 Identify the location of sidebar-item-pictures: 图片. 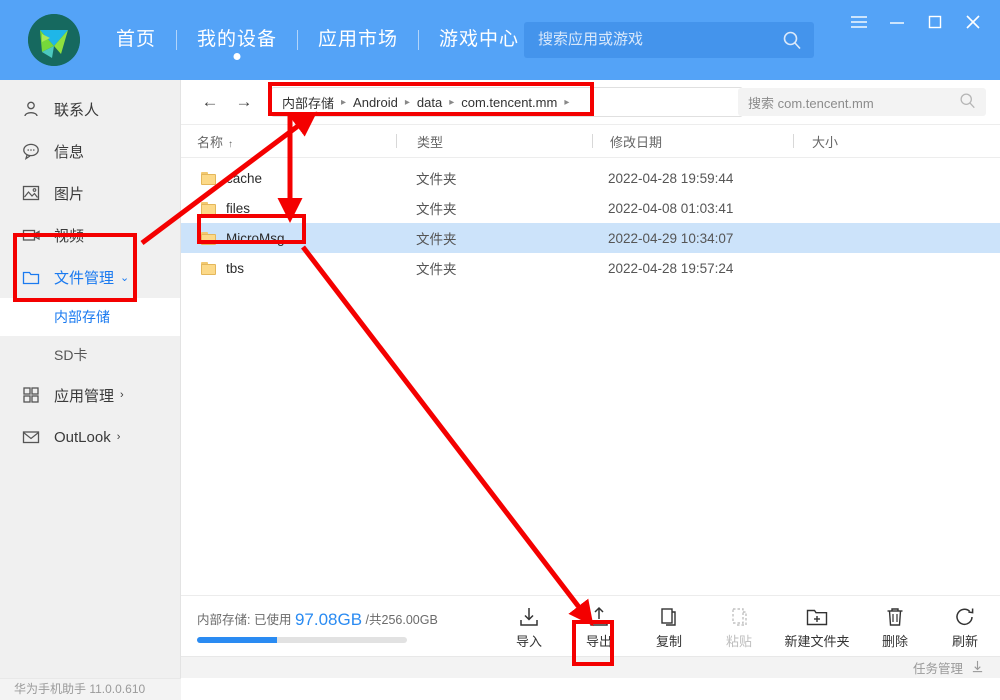
(90, 193).